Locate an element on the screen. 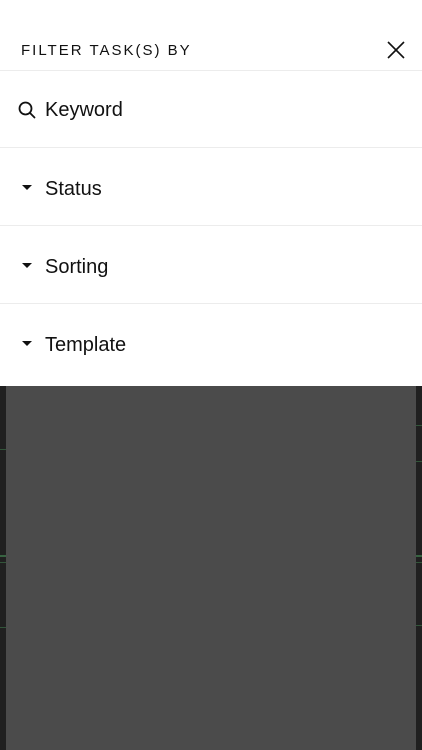 The height and width of the screenshot is (750, 422). section-template: Template is located at coordinates (211, 345).